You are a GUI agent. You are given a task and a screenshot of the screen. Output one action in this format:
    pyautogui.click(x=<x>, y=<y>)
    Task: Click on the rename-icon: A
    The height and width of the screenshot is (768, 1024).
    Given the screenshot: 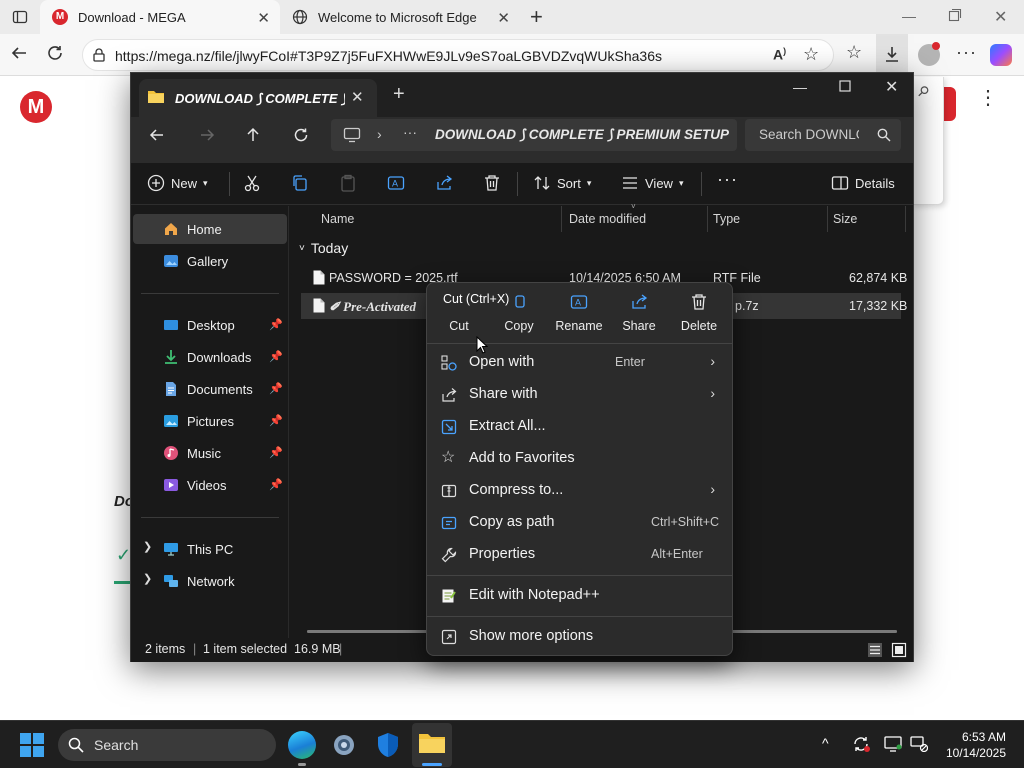 What is the action you would take?
    pyautogui.click(x=396, y=183)
    